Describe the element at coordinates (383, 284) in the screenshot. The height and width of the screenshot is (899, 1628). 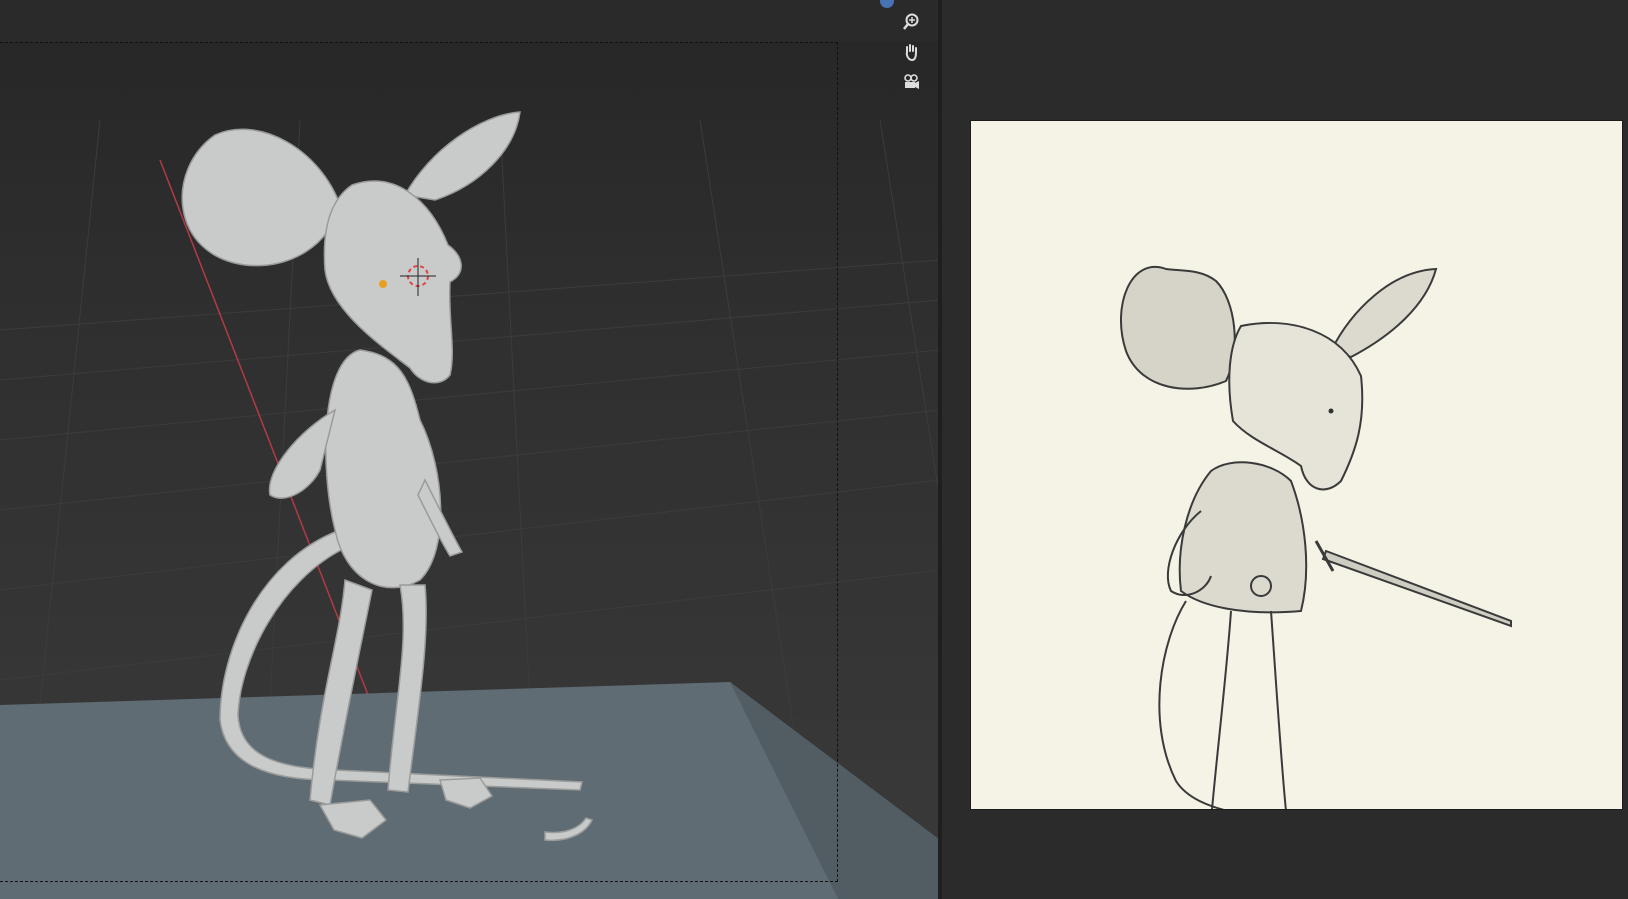
I see `eye-marker` at that location.